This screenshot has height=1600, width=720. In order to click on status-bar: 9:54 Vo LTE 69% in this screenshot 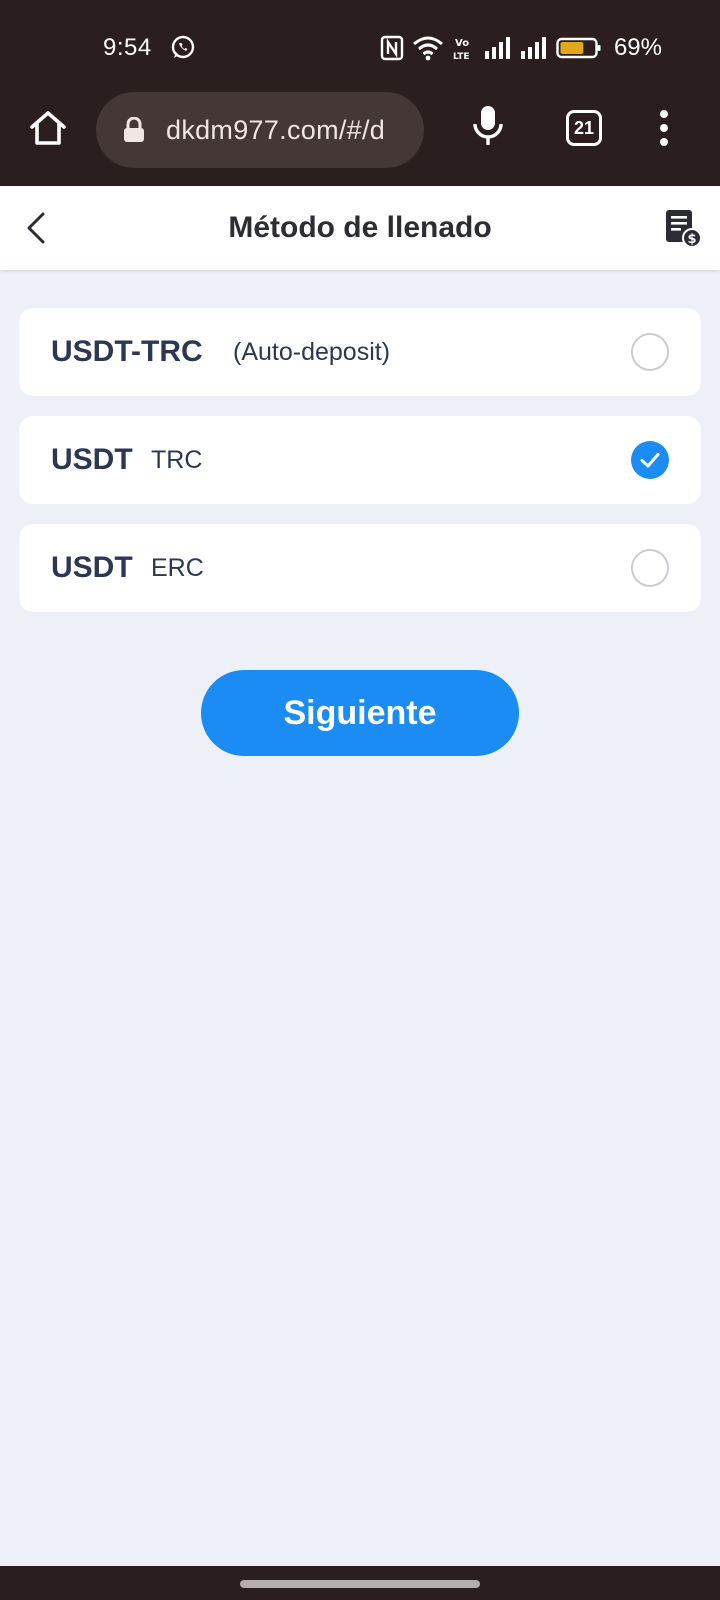, I will do `click(360, 46)`.